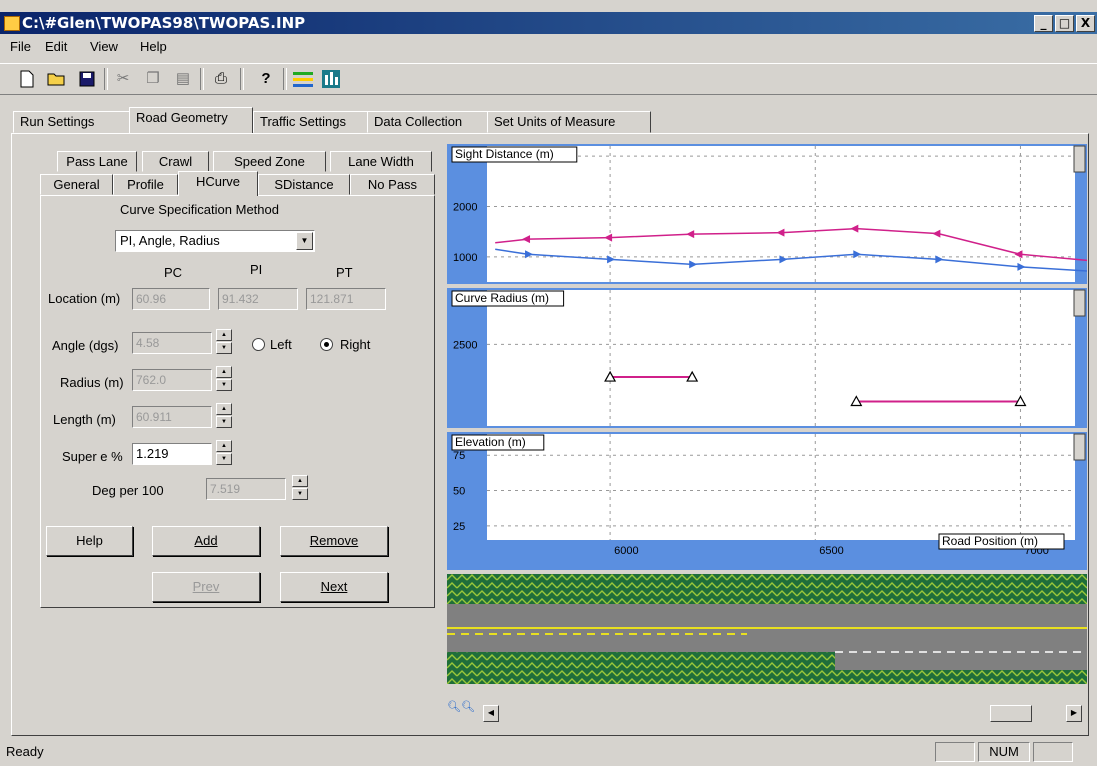  I want to click on copy-icon: ❐, so click(153, 79).